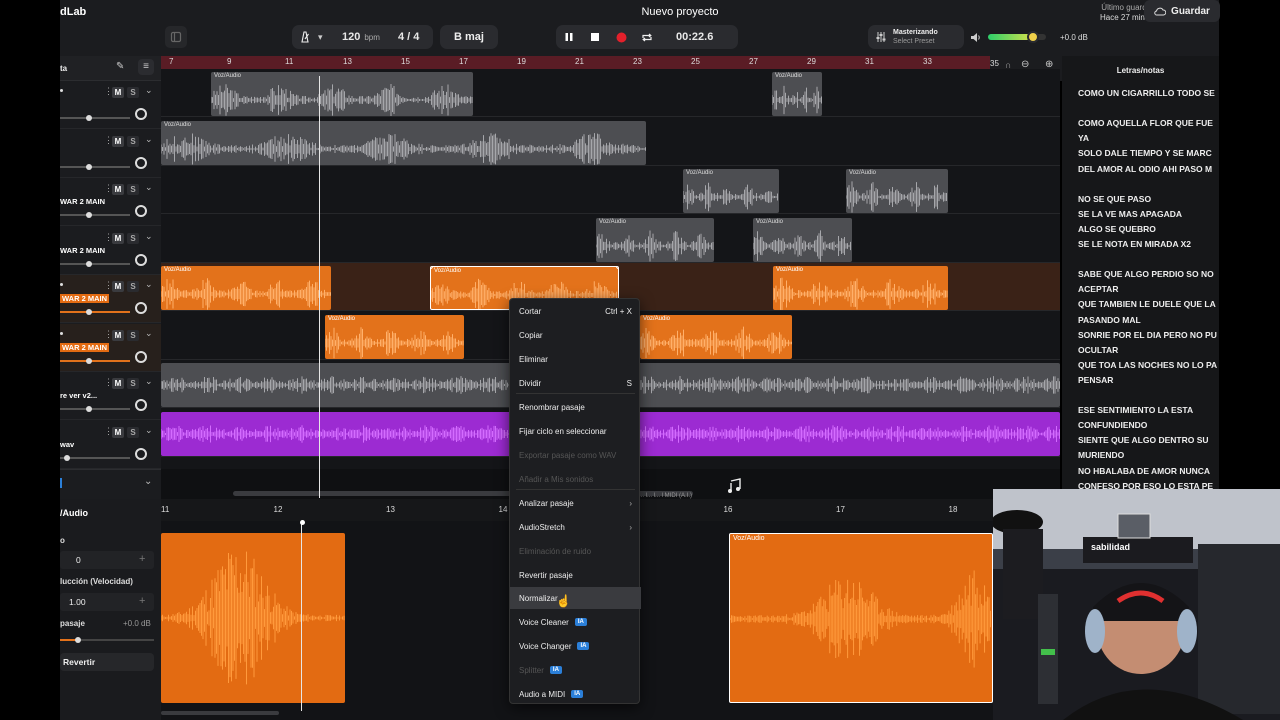  Describe the element at coordinates (110, 445) in the screenshot. I see `track-header: ⋮ M S ⌄ wav` at that location.